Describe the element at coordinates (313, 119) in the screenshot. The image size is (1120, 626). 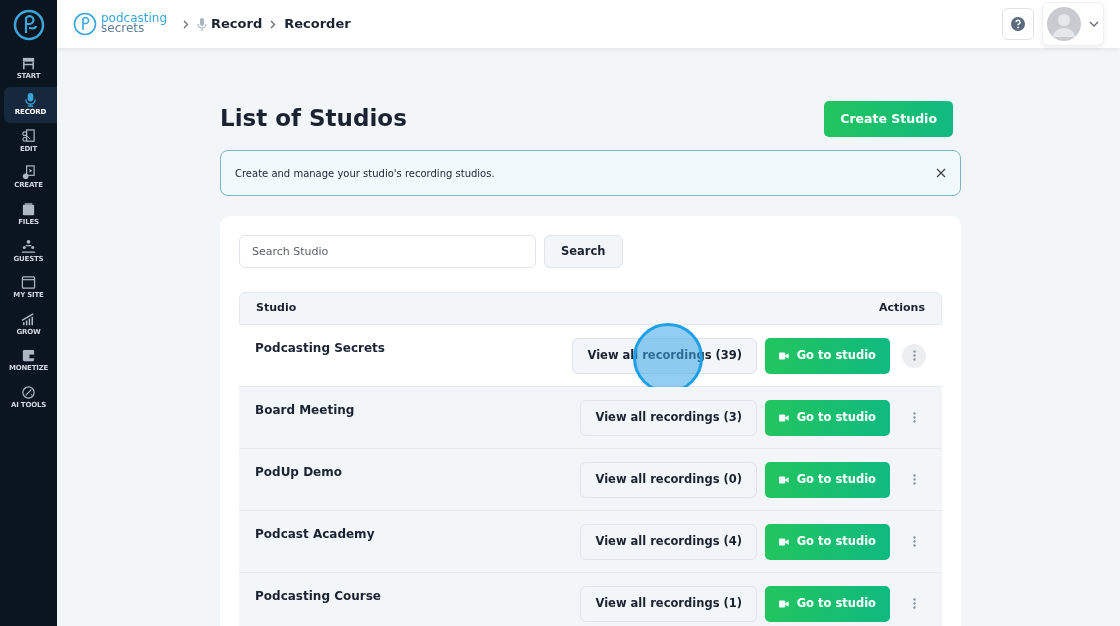
I see `page-title: List of Studios` at that location.